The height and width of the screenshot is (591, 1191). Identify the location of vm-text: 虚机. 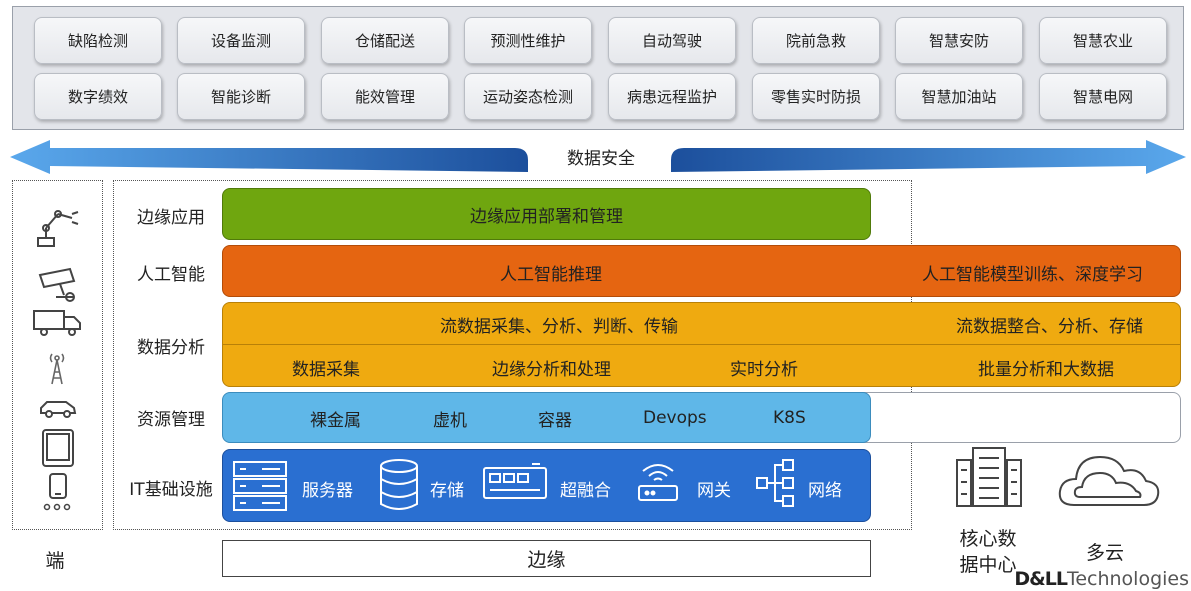
(450, 421).